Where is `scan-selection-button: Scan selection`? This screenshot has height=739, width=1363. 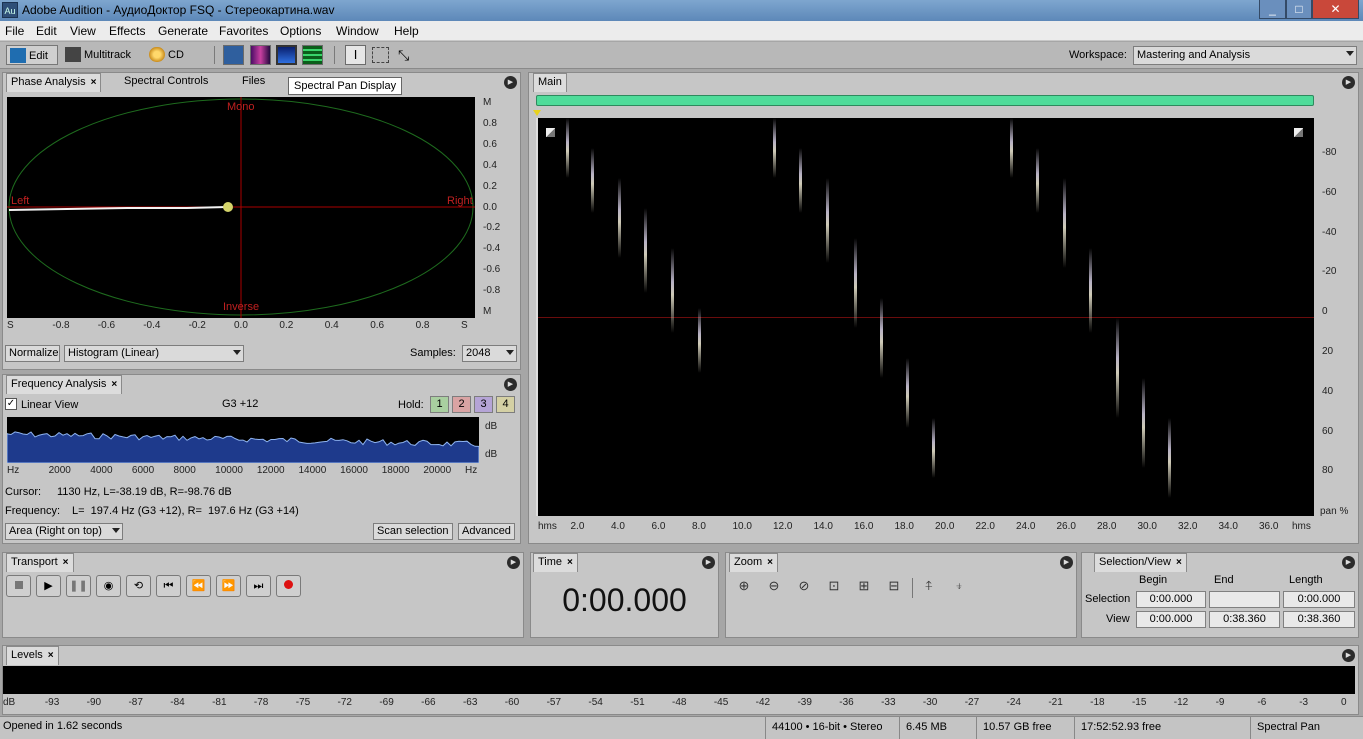 scan-selection-button: Scan selection is located at coordinates (413, 531).